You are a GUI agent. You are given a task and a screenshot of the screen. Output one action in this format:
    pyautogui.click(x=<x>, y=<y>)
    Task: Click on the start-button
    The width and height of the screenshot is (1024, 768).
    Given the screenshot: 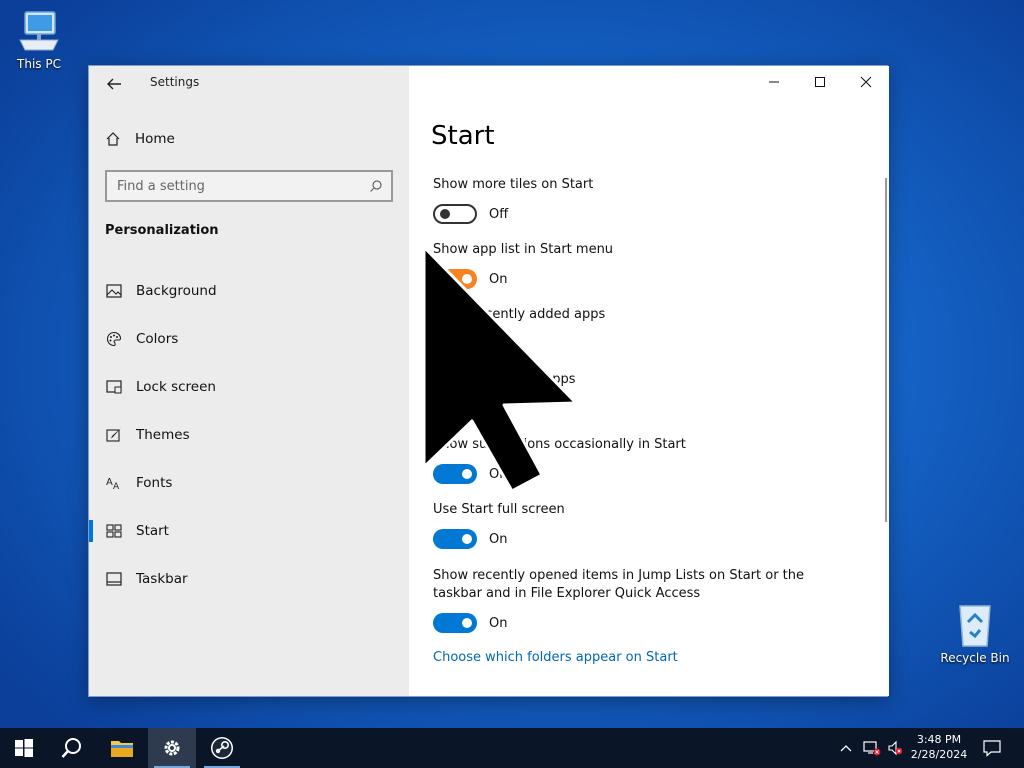 What is the action you would take?
    pyautogui.click(x=24, y=748)
    